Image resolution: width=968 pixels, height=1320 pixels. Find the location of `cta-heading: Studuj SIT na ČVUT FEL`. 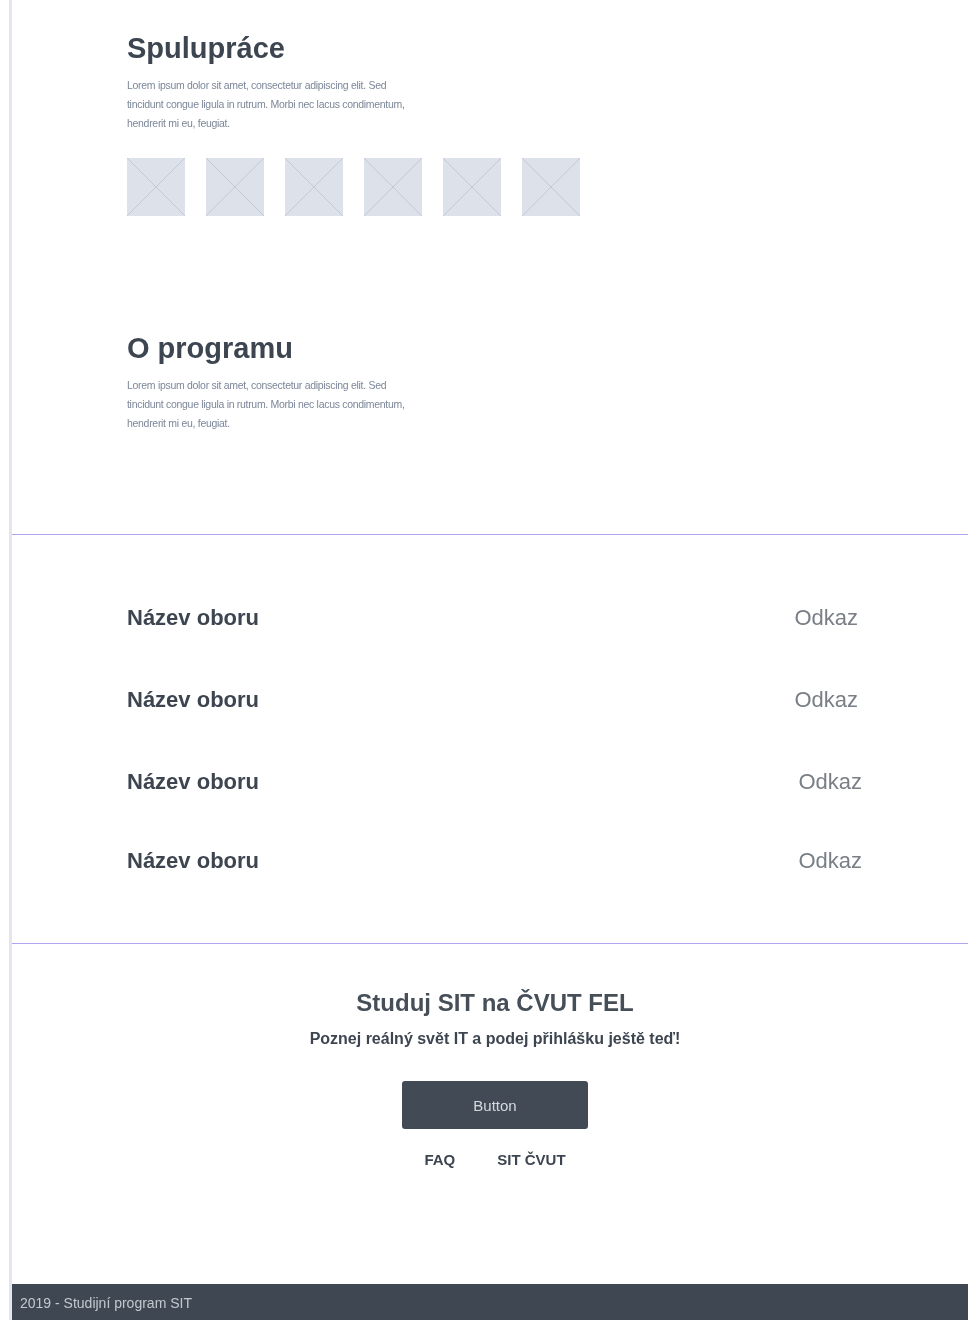

cta-heading: Studuj SIT na ČVUT FEL is located at coordinates (495, 1003).